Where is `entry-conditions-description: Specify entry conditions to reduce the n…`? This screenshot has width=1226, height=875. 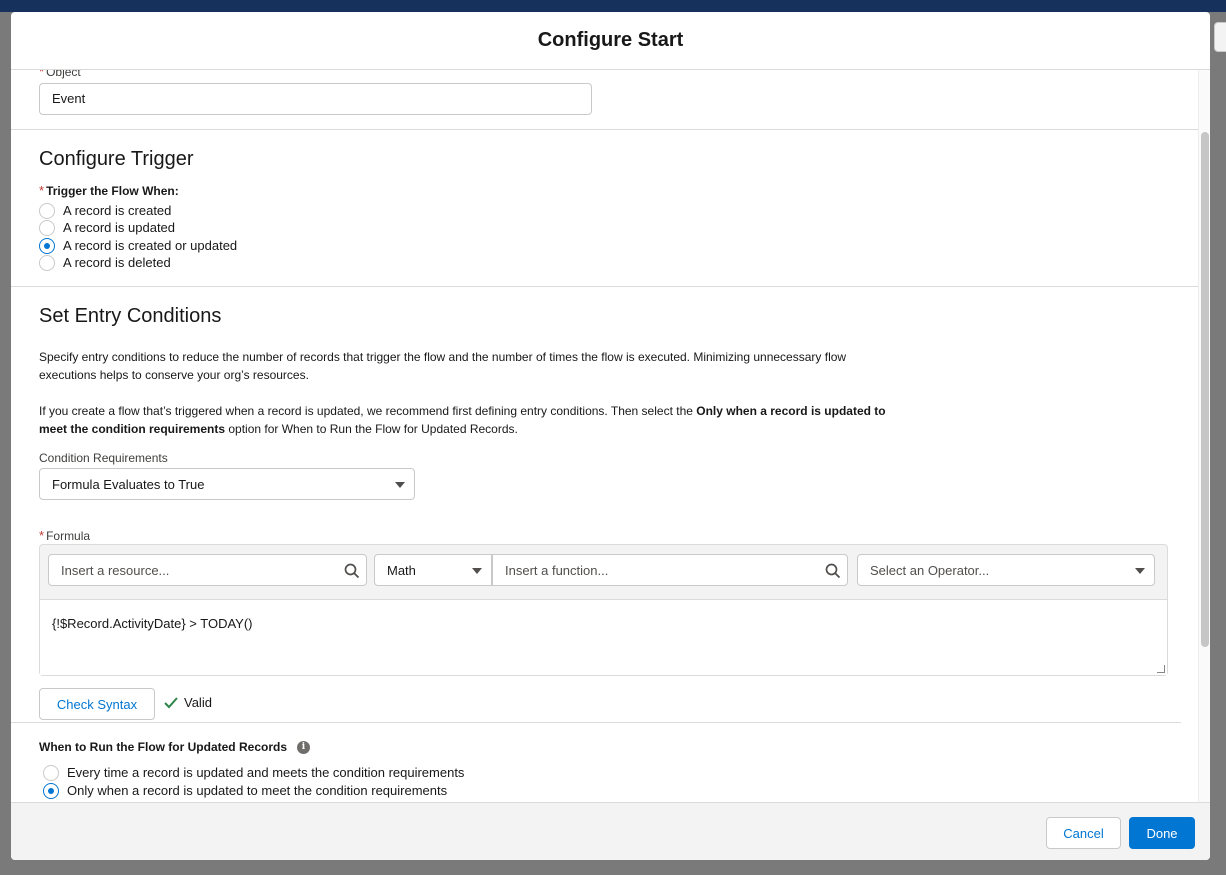 entry-conditions-description: Specify entry conditions to reduce the n… is located at coordinates (443, 366).